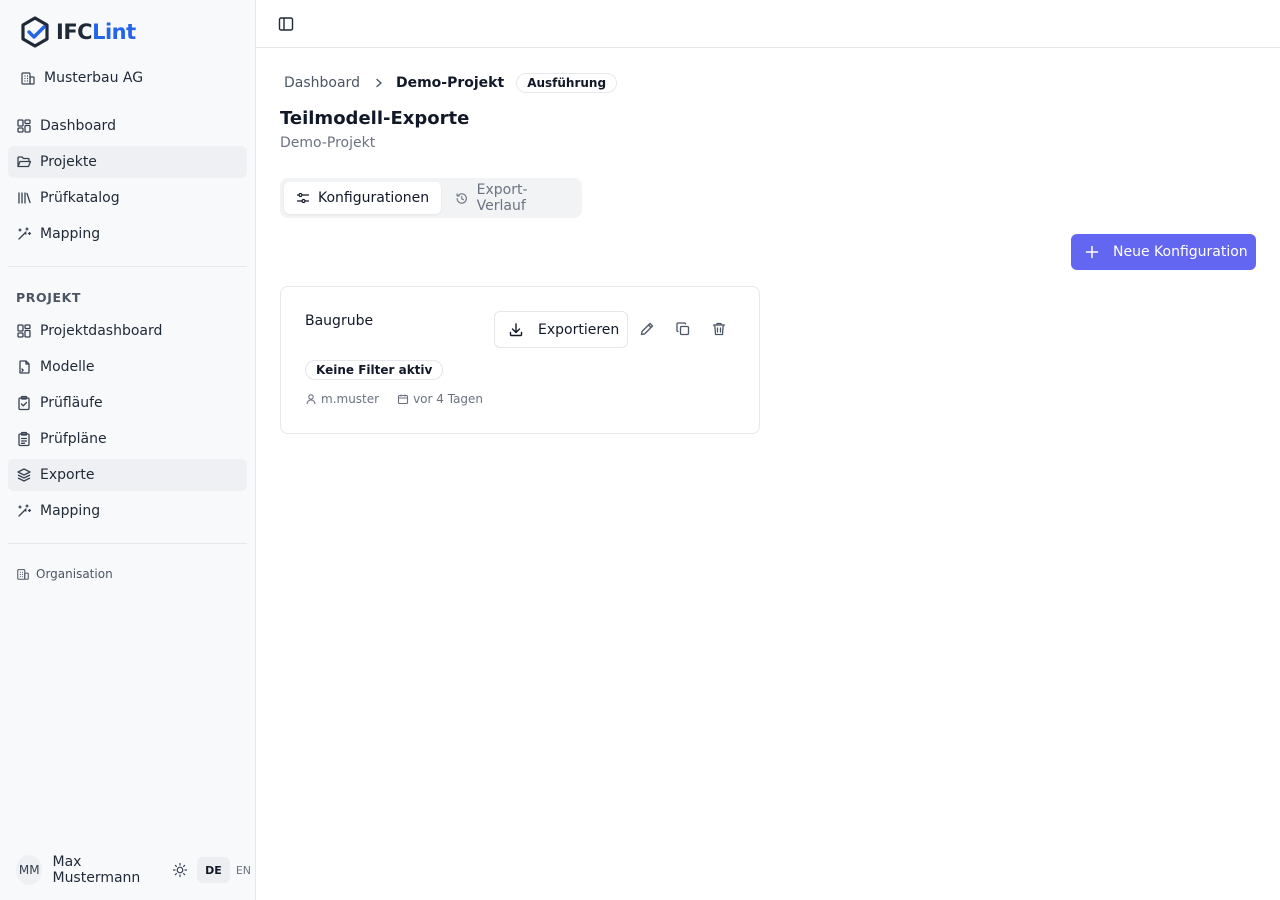 The image size is (1280, 900). What do you see at coordinates (375, 118) in the screenshot?
I see `page-title: Teilmodell-Exporte` at bounding box center [375, 118].